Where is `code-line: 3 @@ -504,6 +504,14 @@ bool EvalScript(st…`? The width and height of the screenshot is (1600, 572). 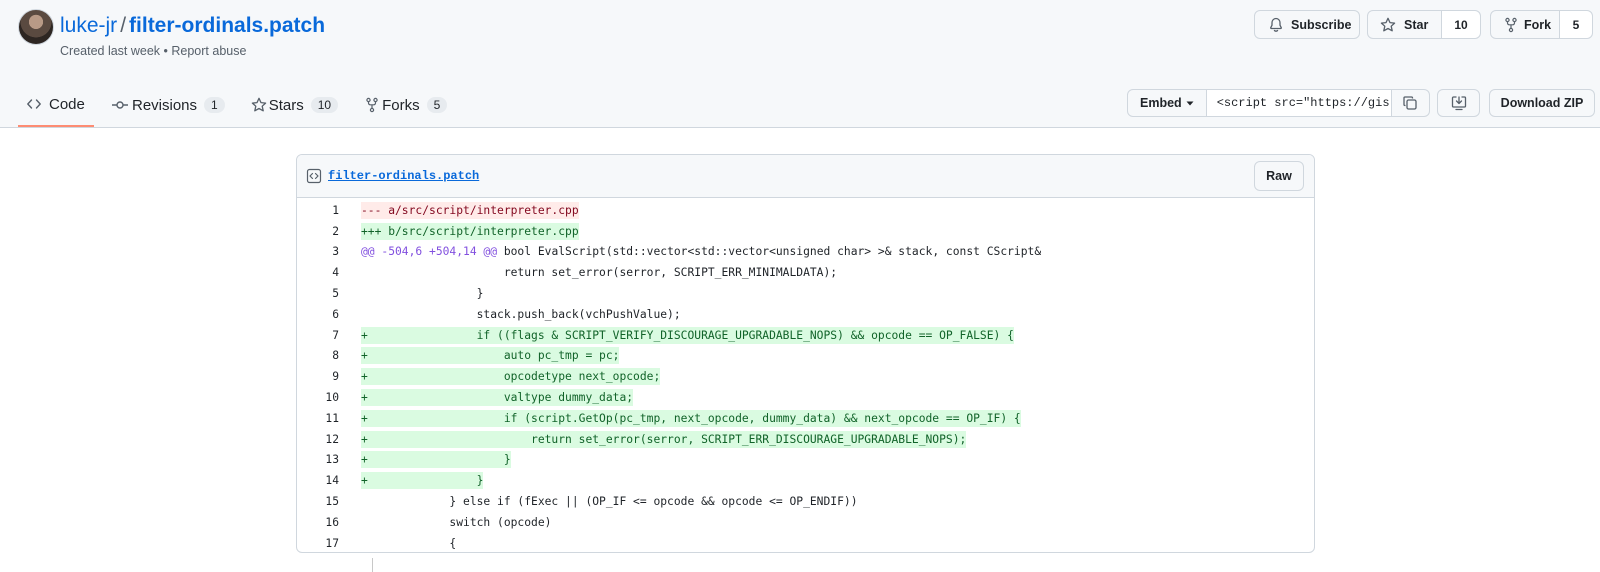
code-line: 3 @@ -504,6 +504,14 @@ bool EvalScript(st… is located at coordinates (805, 252).